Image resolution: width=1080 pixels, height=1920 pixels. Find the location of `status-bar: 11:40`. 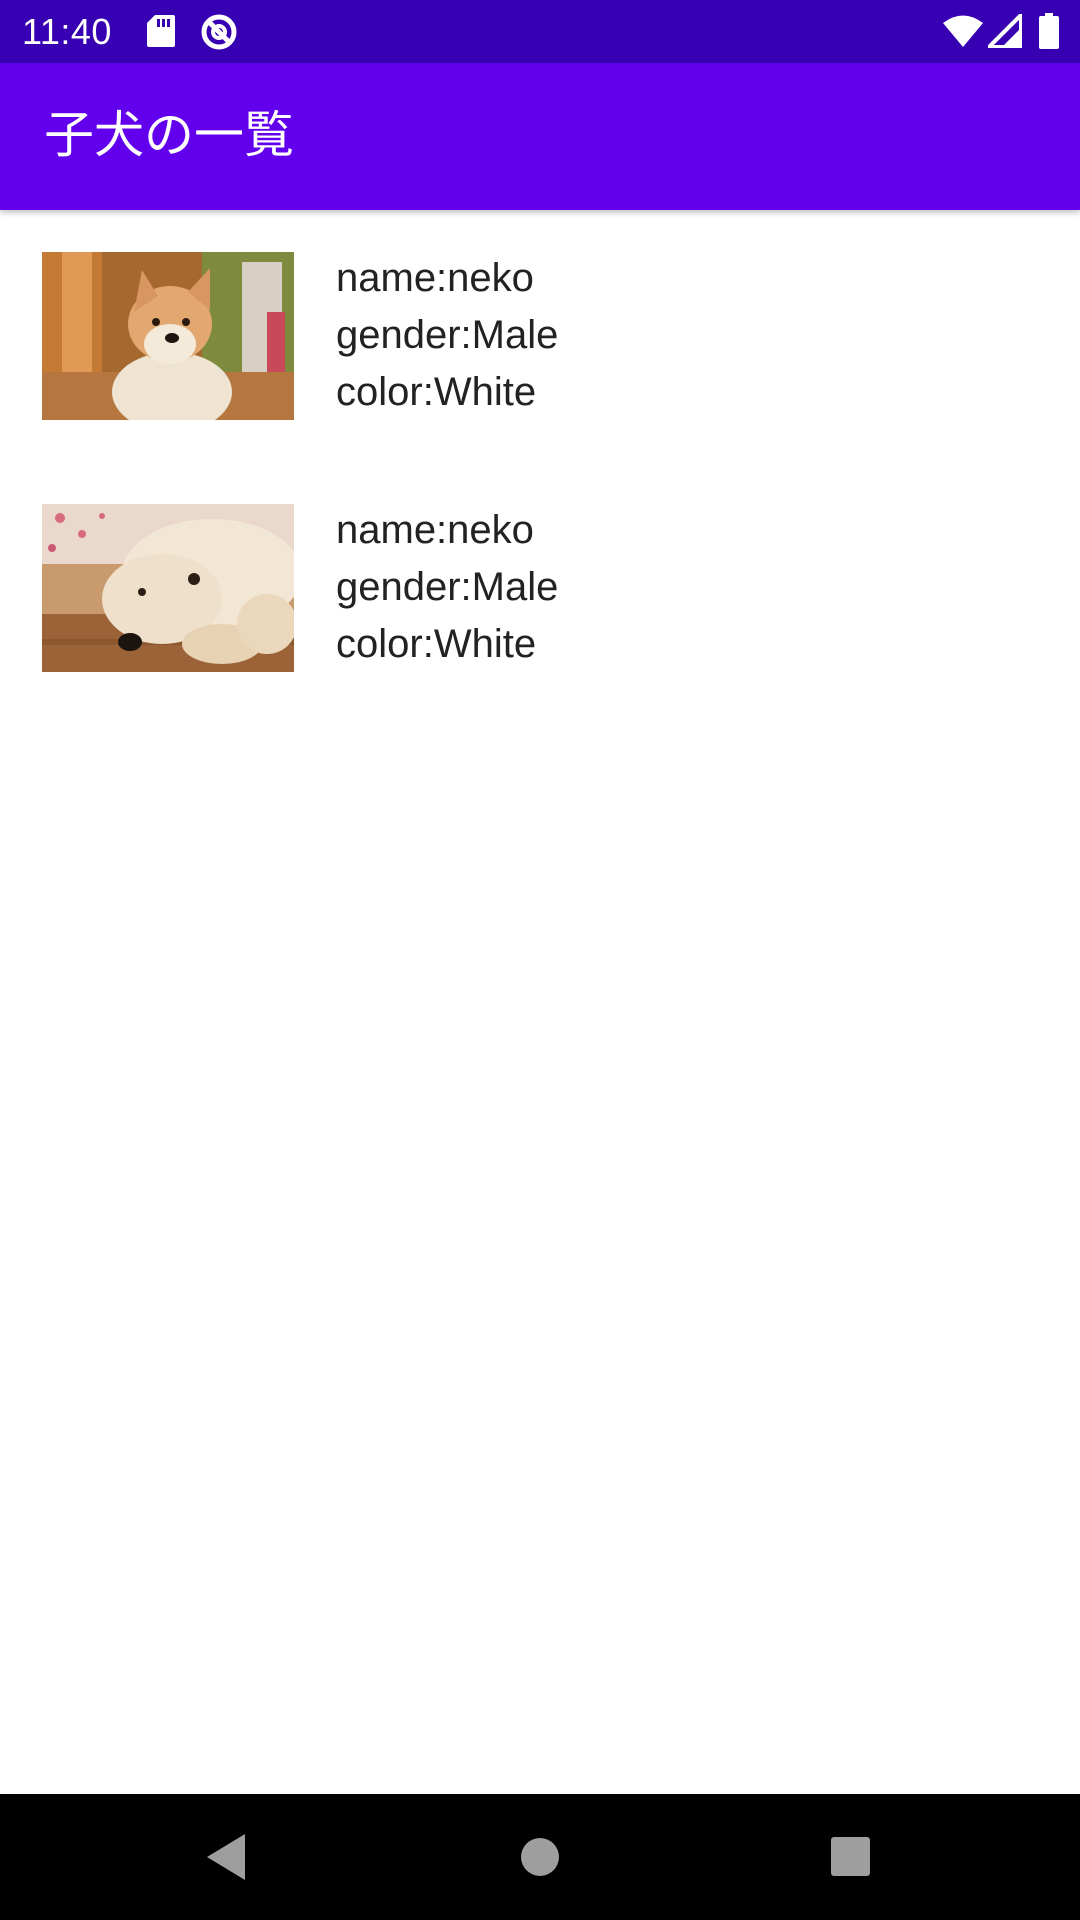

status-bar: 11:40 is located at coordinates (540, 31).